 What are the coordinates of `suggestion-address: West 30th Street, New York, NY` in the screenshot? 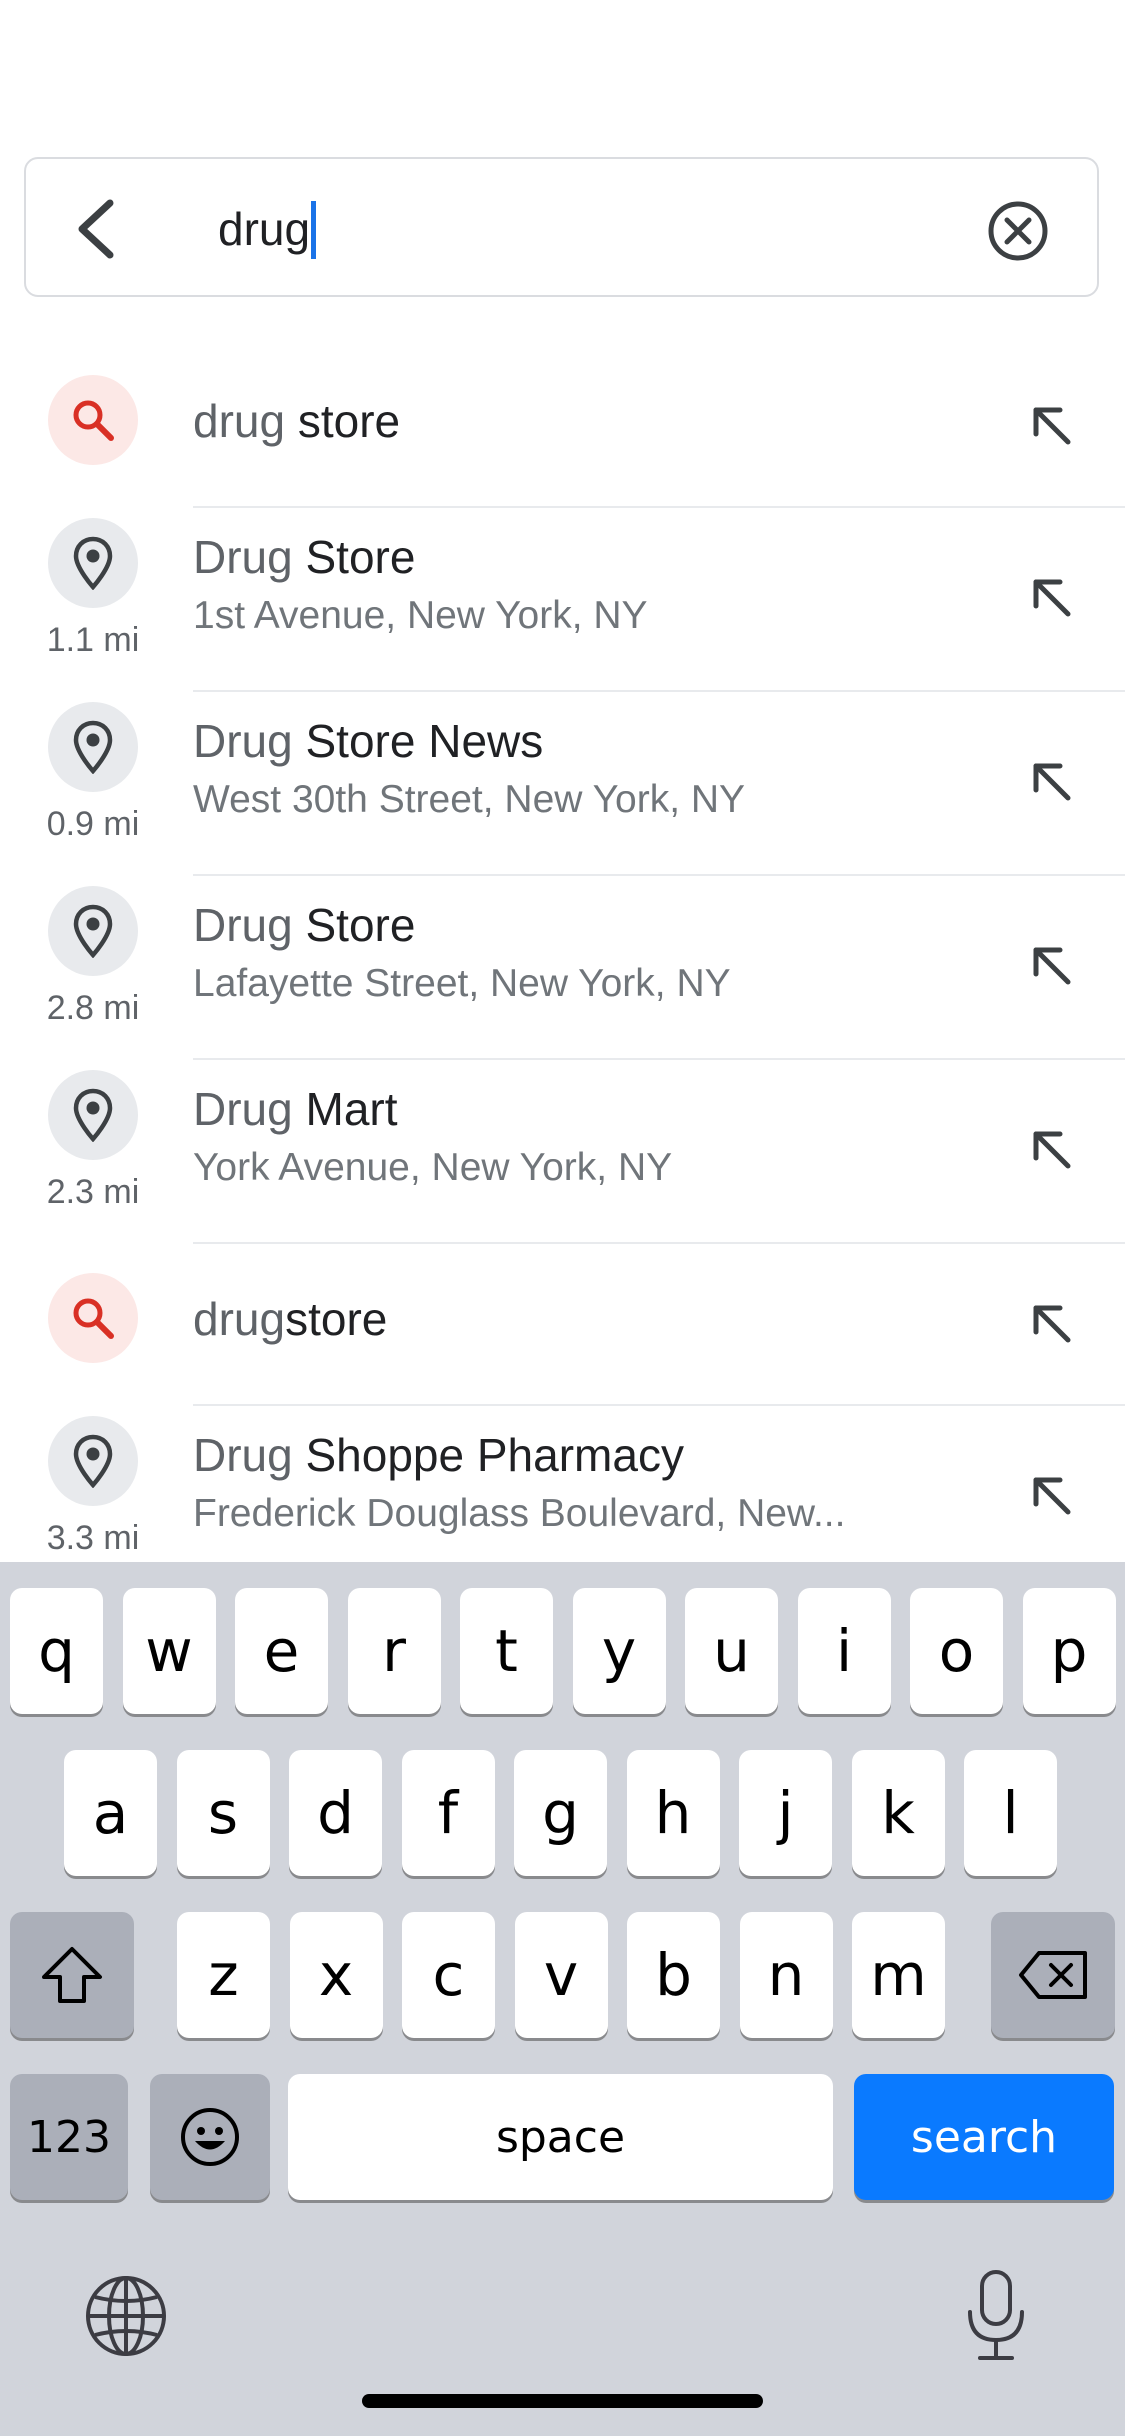 It's located at (469, 799).